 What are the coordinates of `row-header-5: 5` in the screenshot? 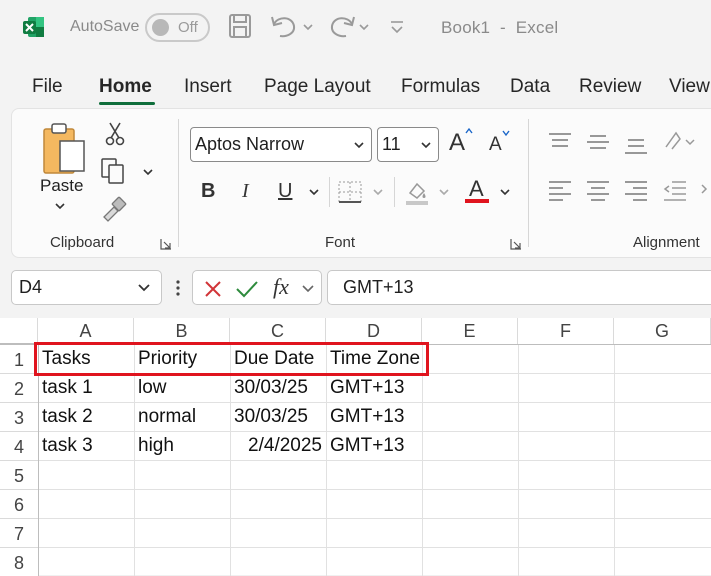 It's located at (19, 475).